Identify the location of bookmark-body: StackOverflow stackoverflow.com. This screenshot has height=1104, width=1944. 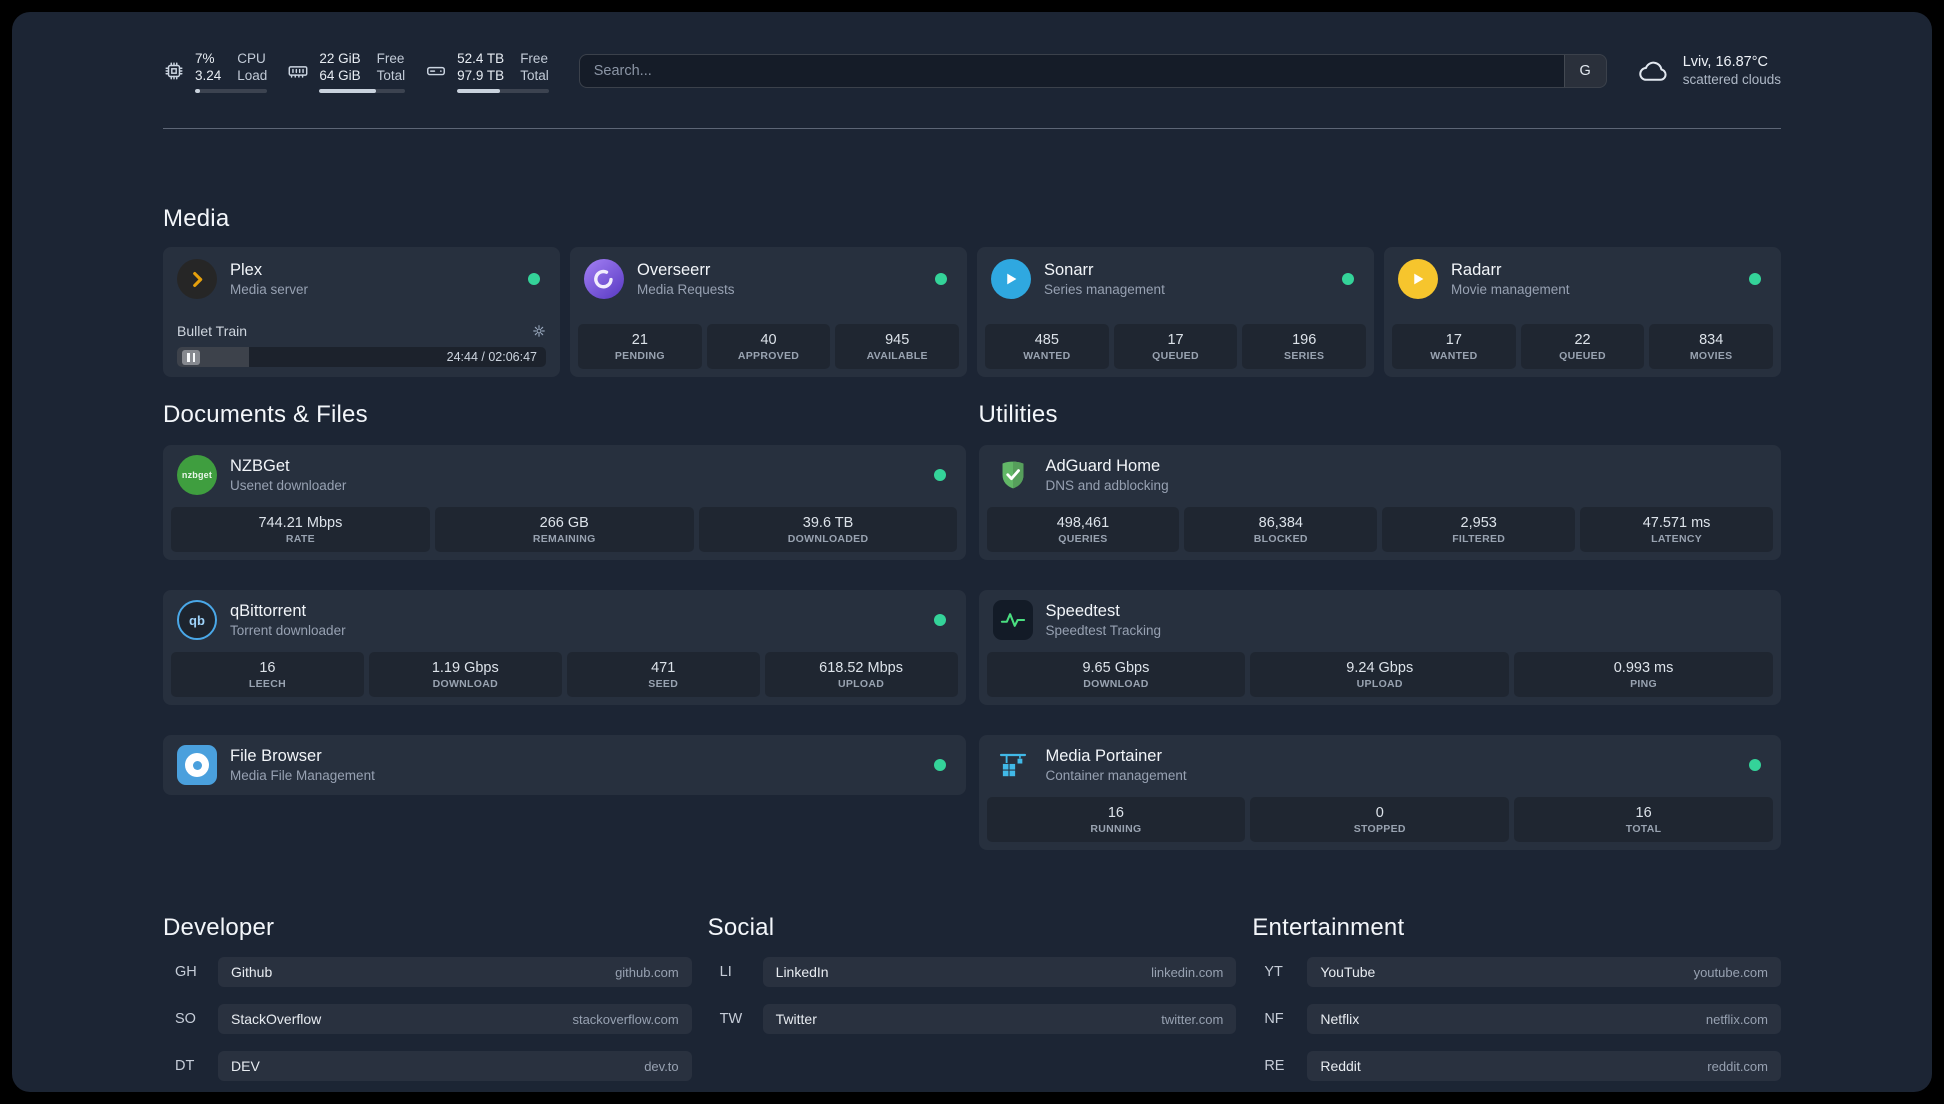
(455, 1019).